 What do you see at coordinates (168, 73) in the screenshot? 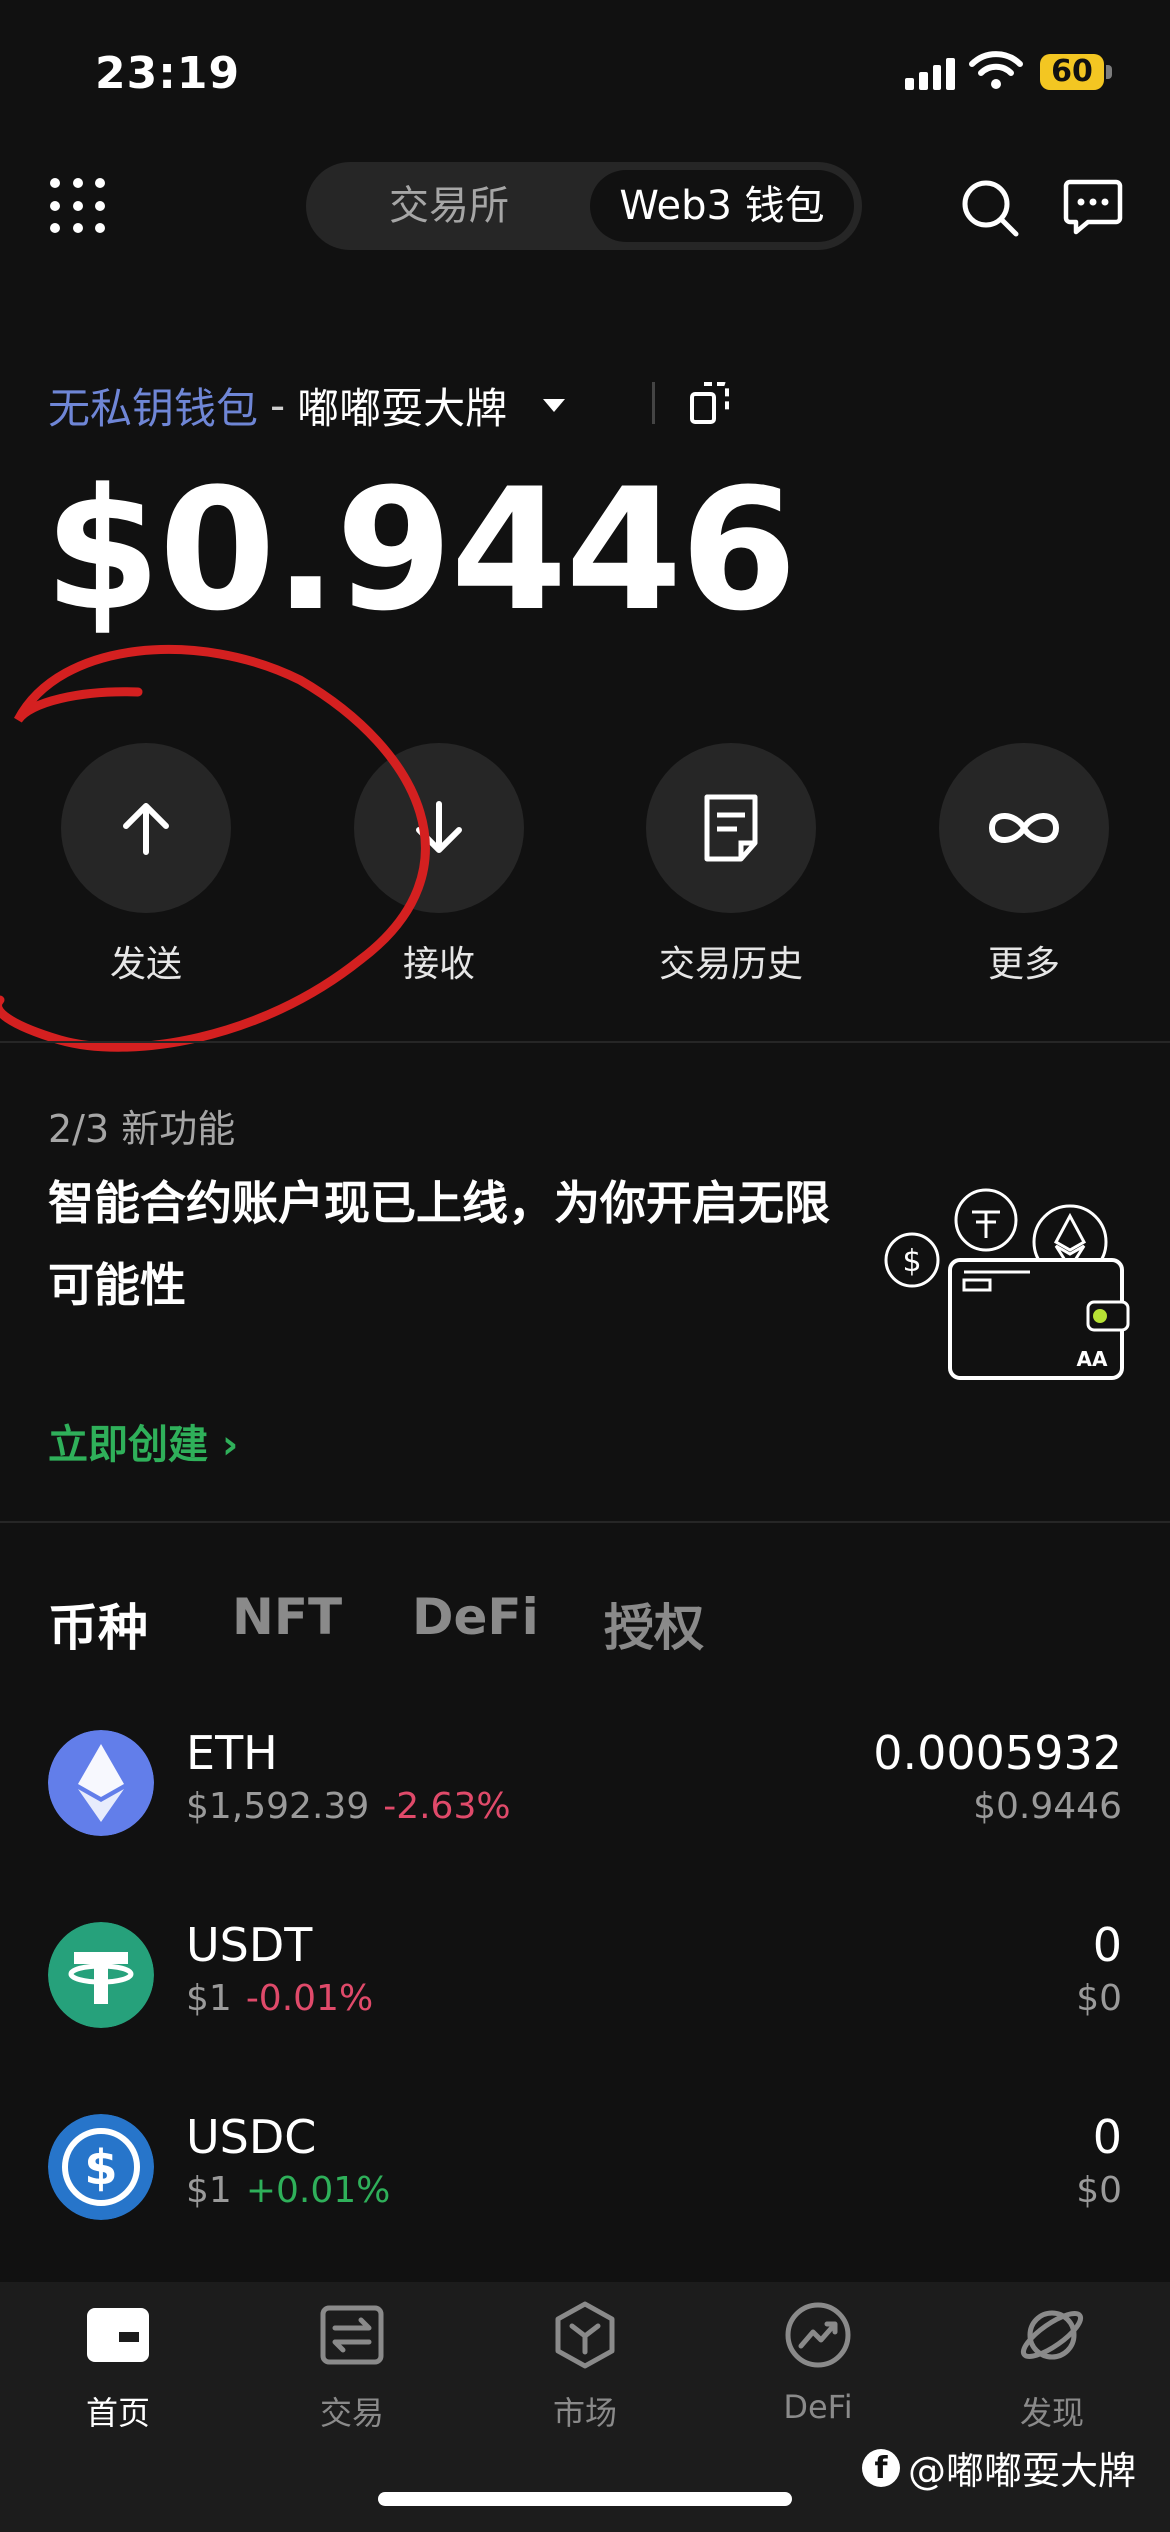
I see `status-time: 23:19` at bounding box center [168, 73].